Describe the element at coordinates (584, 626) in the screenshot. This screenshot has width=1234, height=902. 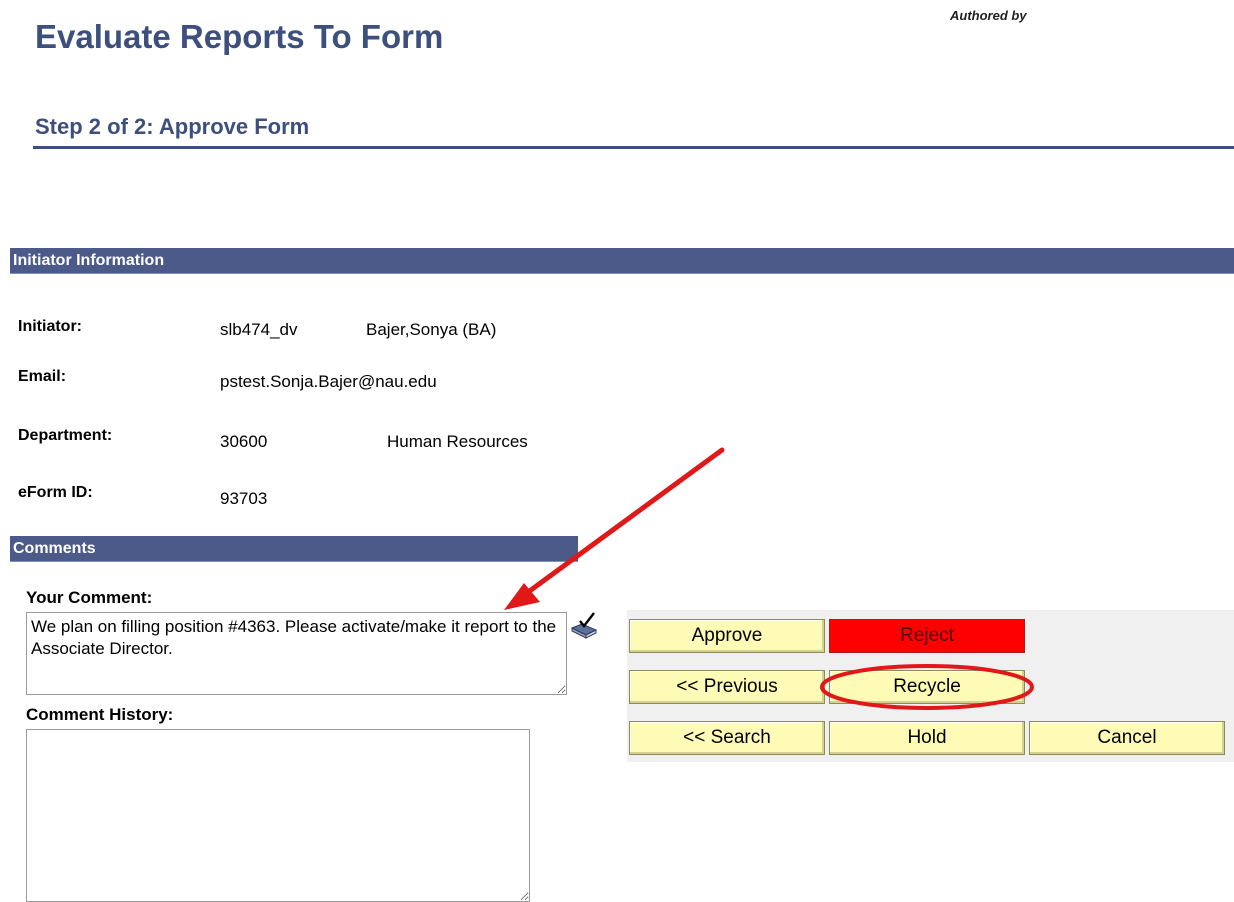
I see `spell-check-icon` at that location.